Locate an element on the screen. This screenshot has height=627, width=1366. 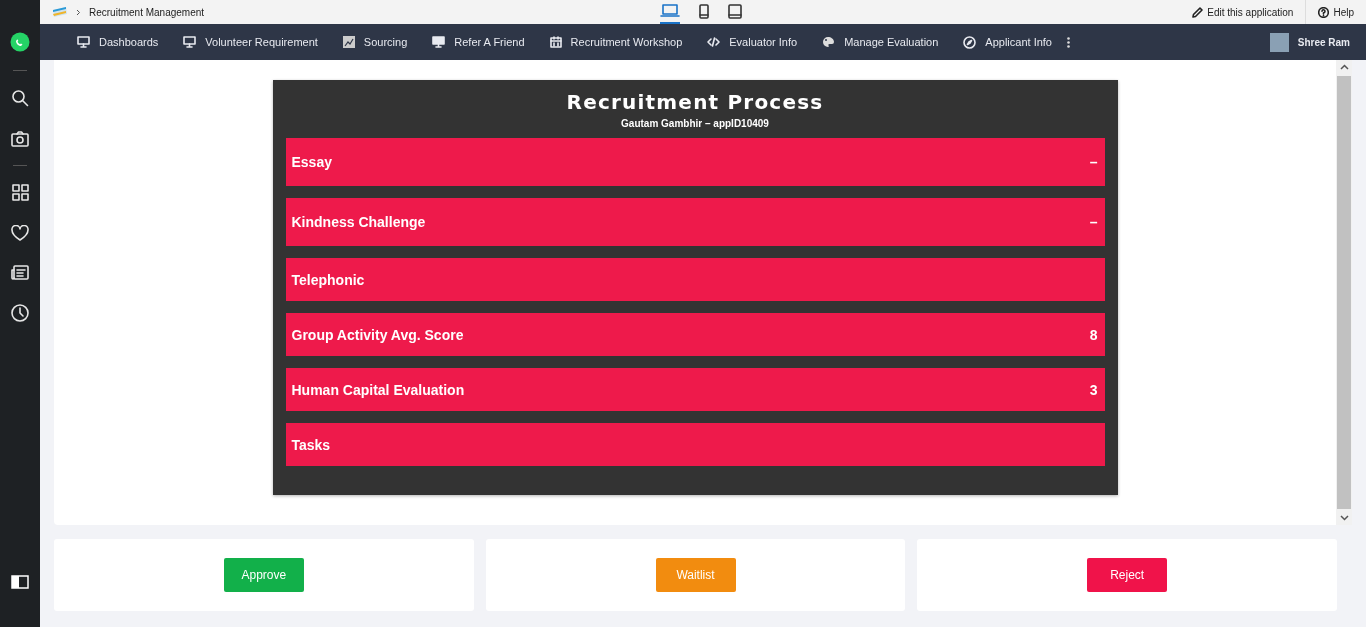
process-row: Tasks is located at coordinates (695, 444).